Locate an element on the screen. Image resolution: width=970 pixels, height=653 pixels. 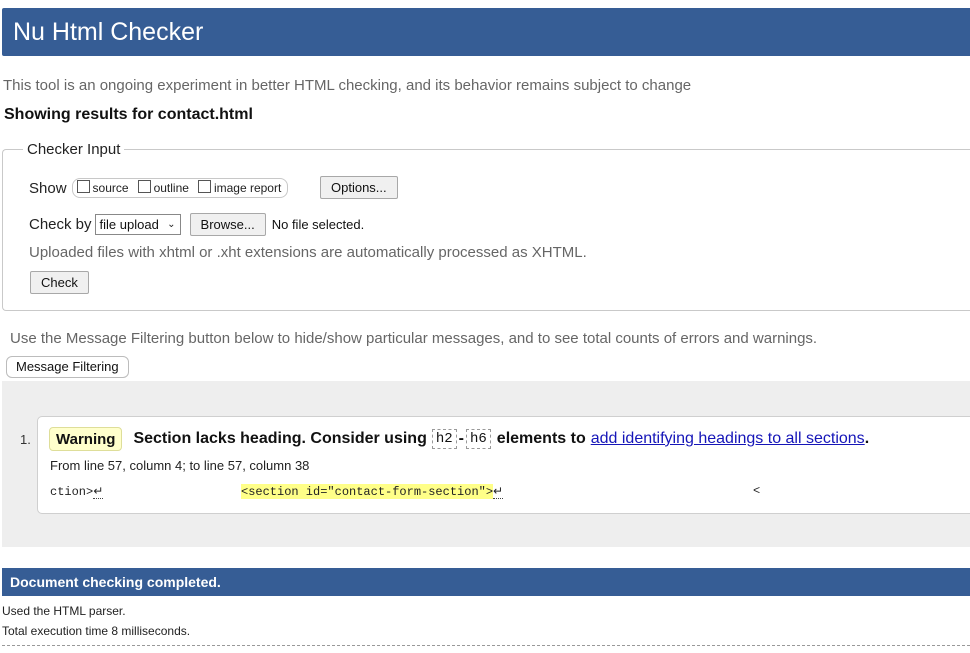
show-source-option: source is located at coordinates (102, 187).